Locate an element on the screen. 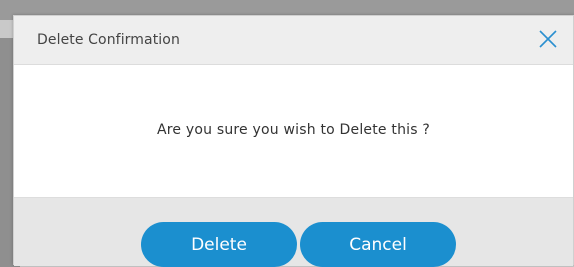  close-icon is located at coordinates (548, 39).